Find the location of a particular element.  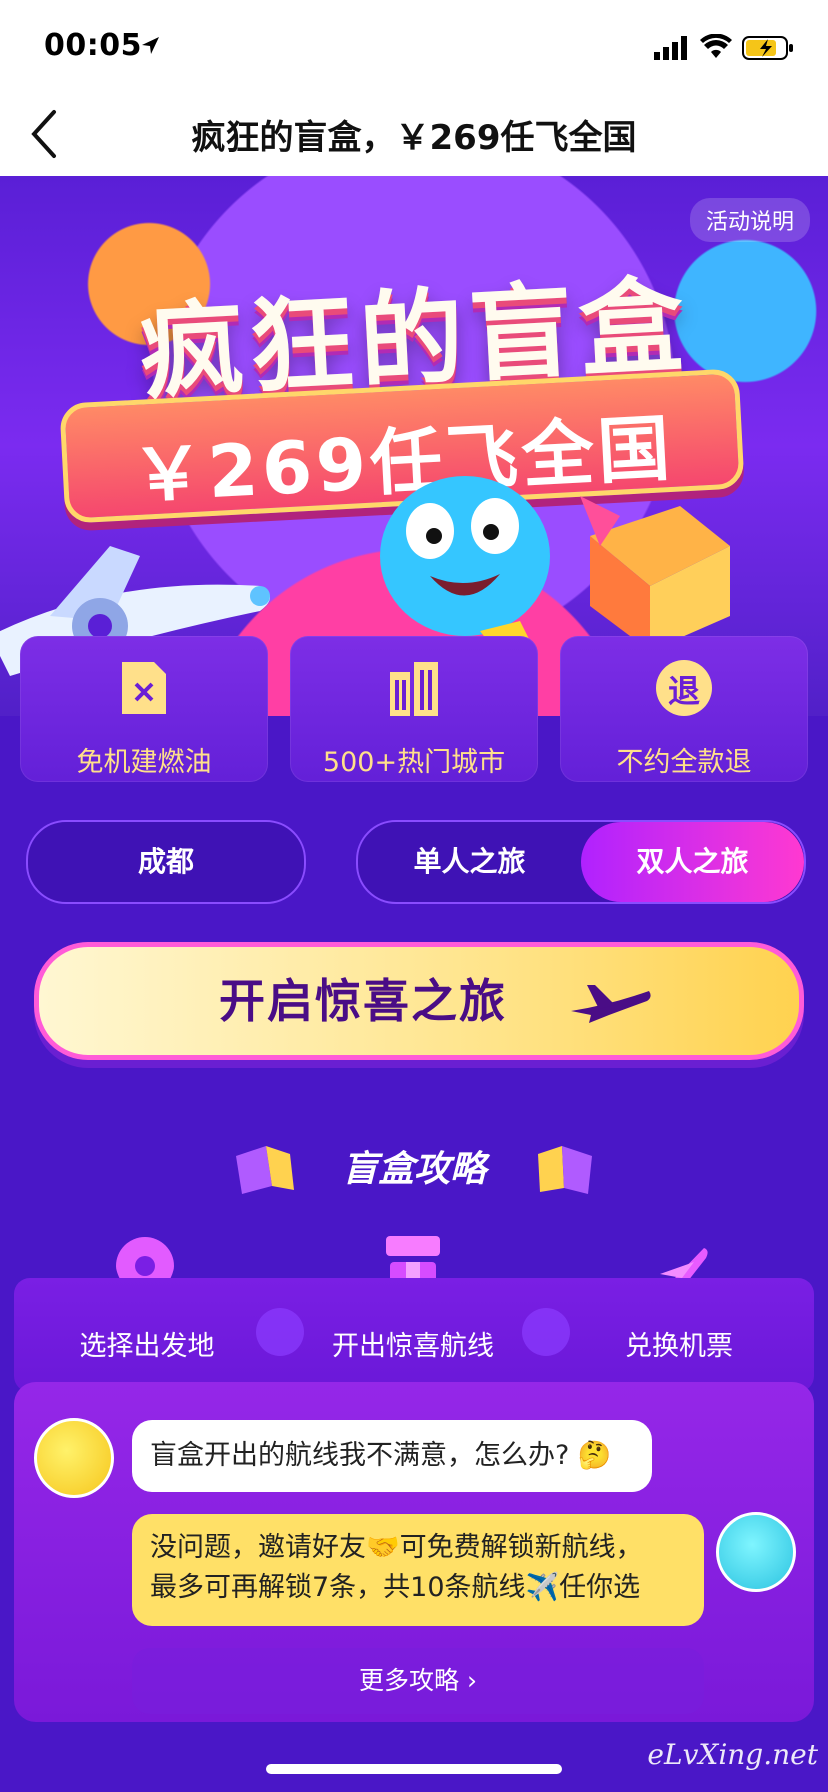

refund-icon-text: 退 is located at coordinates (683, 691).